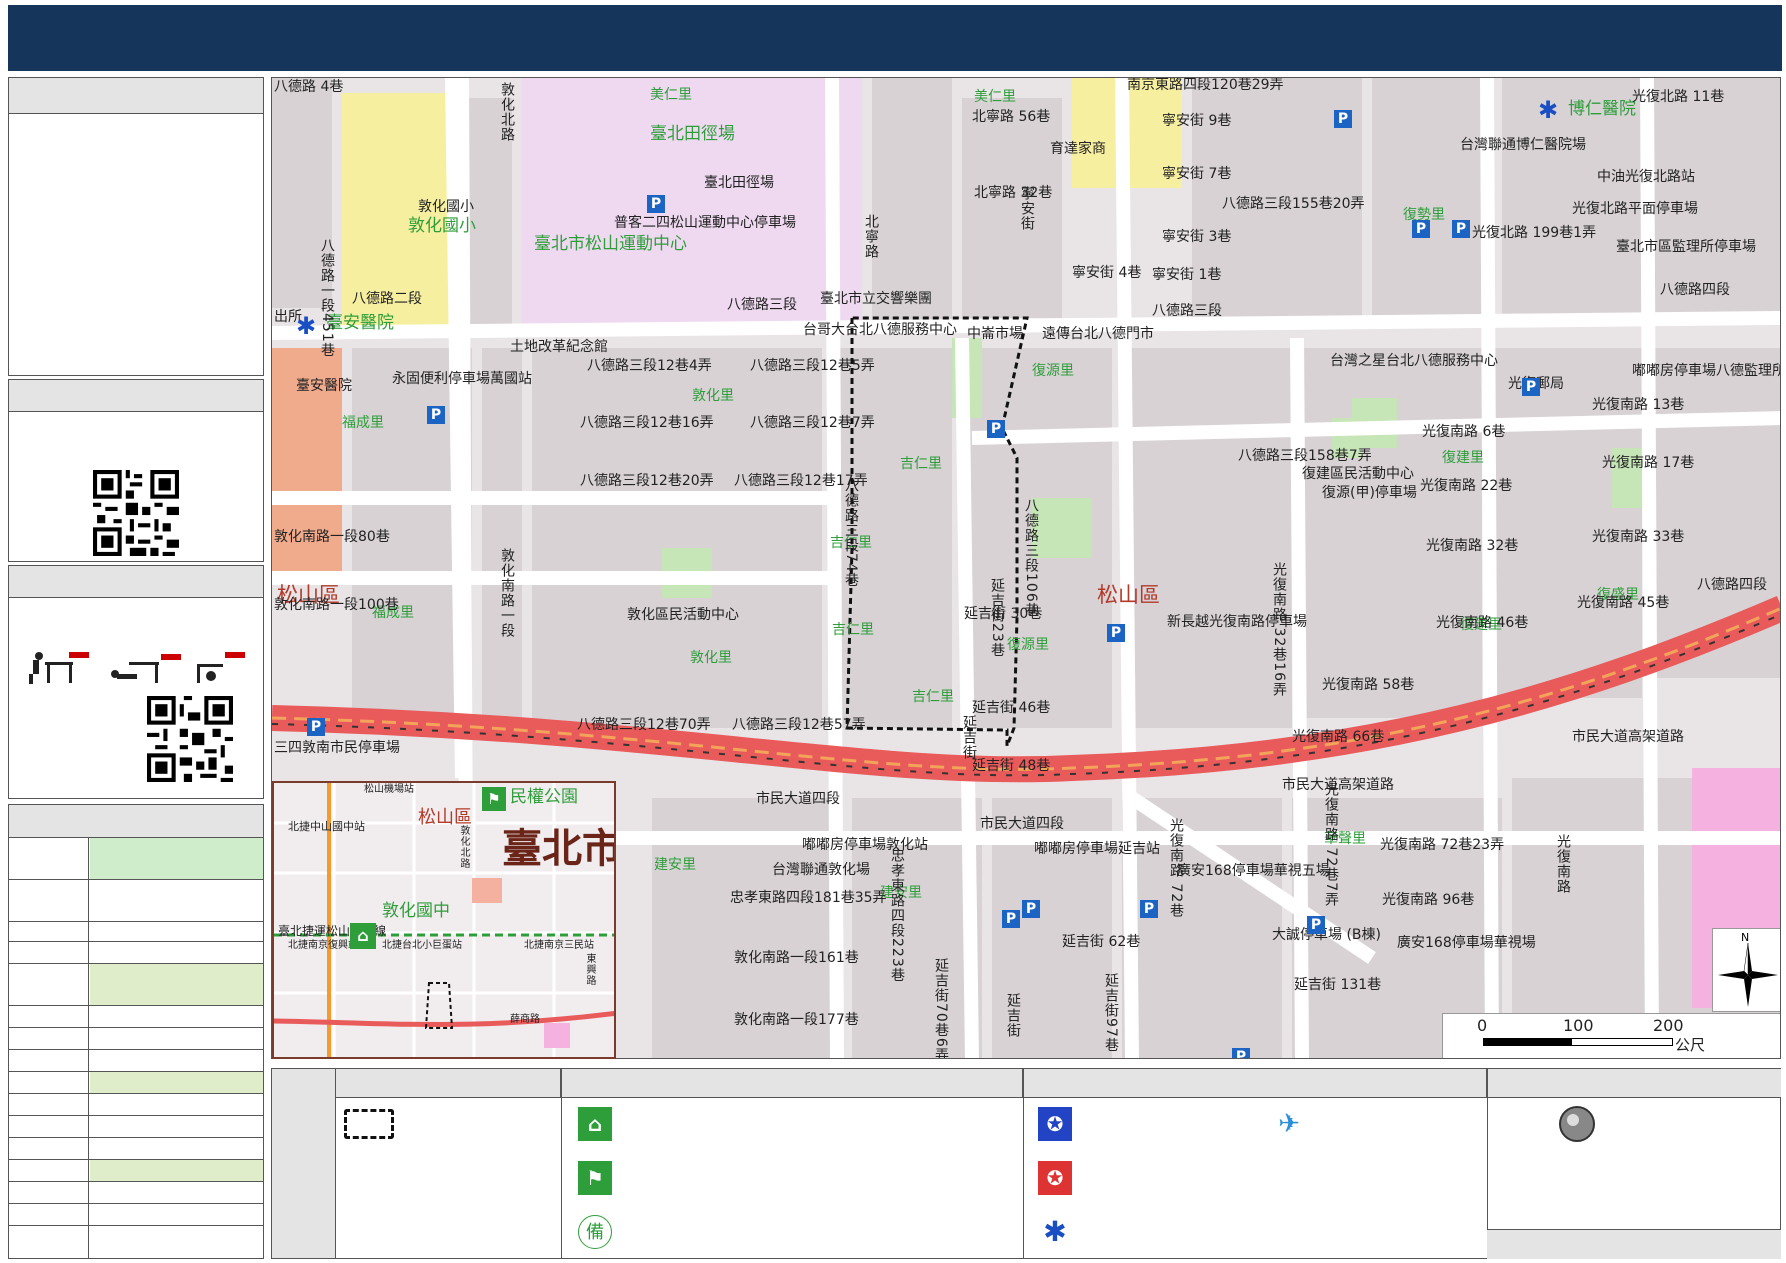 The height and width of the screenshot is (1263, 1786). Describe the element at coordinates (1668, 1025) in the screenshot. I see `scale-tick: 200` at that location.